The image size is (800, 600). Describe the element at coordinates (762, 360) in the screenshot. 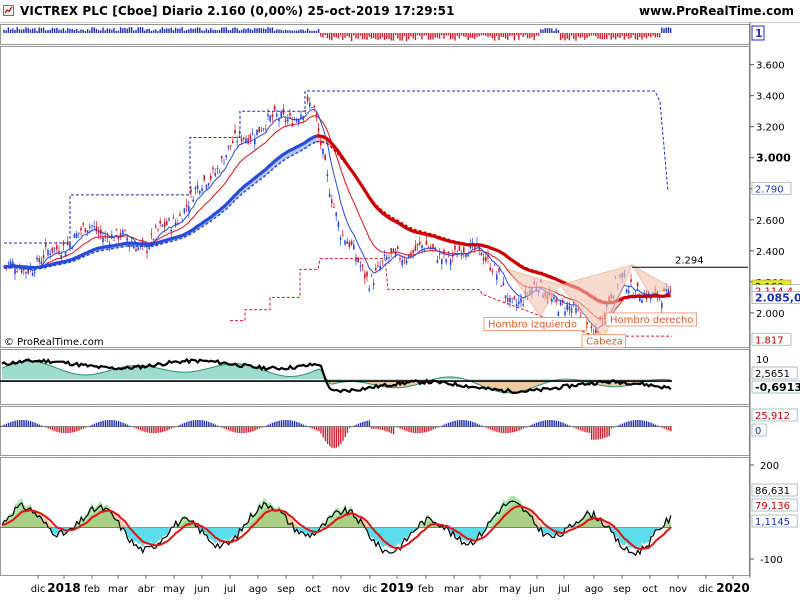

I see `osc1-label-max: 10` at that location.